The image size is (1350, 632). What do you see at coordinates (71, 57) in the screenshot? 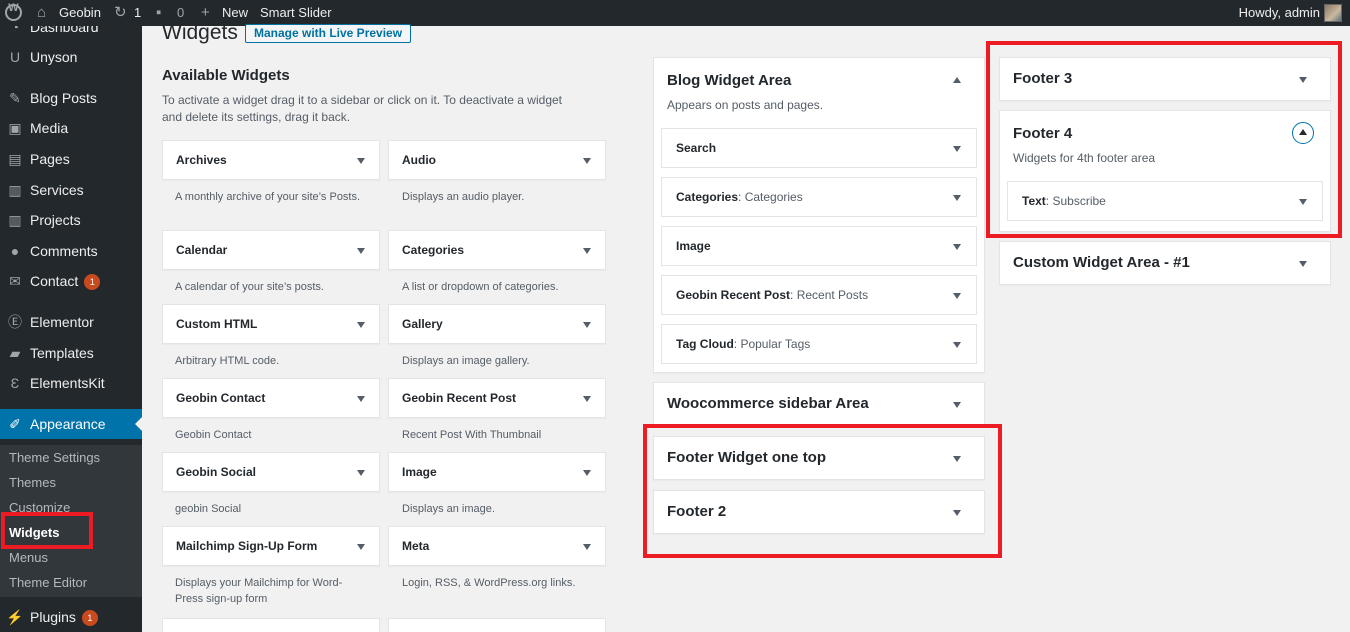
I see `sidebar-item-unyson: U Unyson` at bounding box center [71, 57].